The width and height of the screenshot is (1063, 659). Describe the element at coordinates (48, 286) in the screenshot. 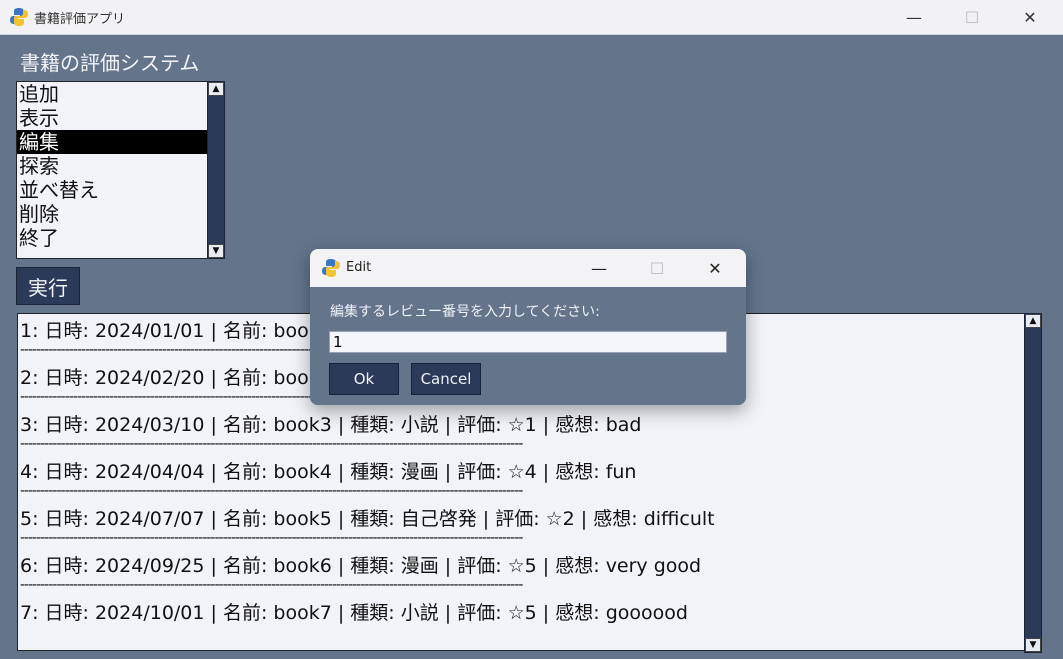

I see `execute-button: 実行` at that location.